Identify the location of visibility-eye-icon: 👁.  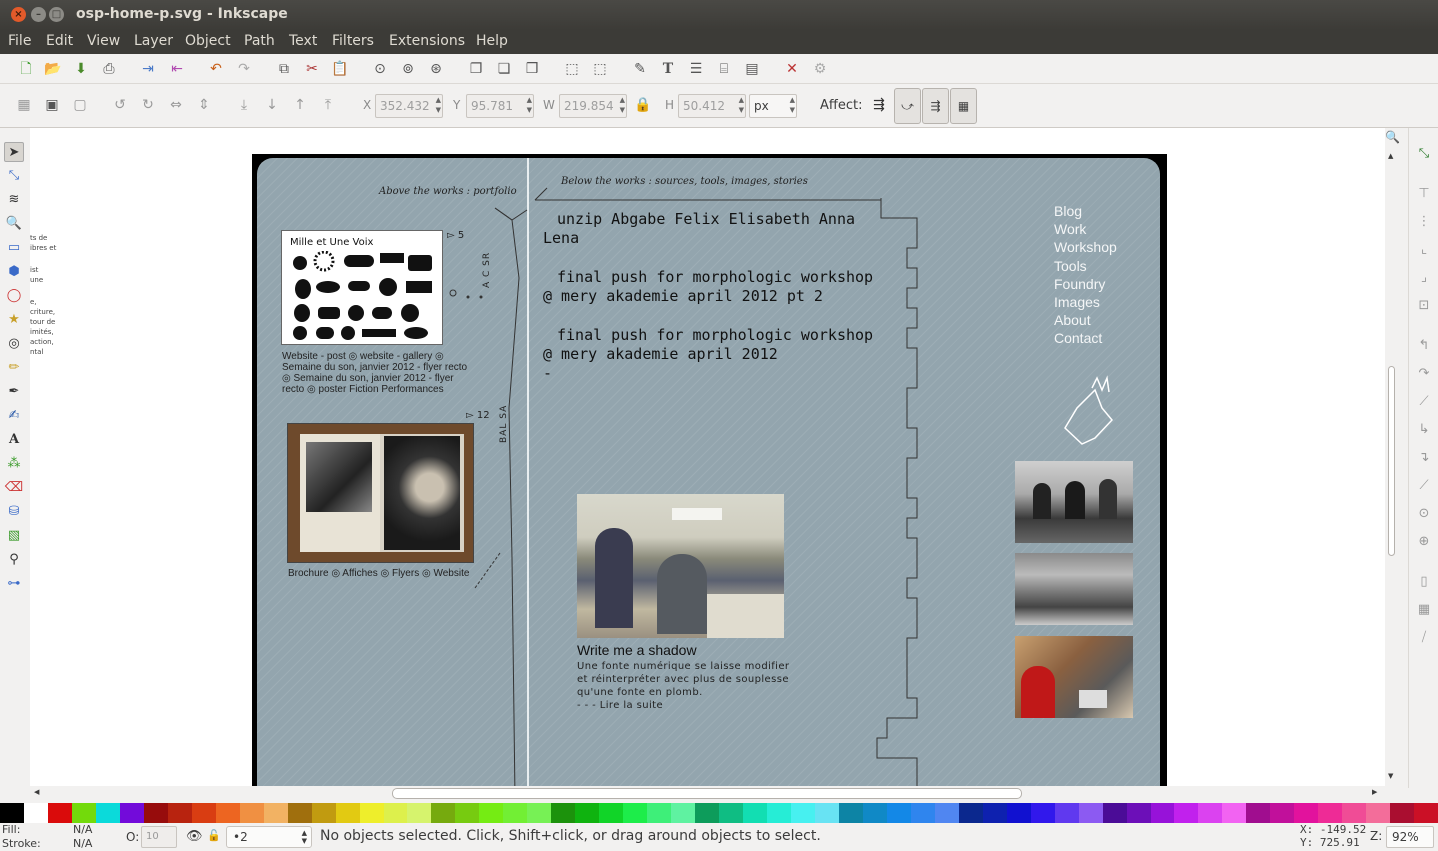
(194, 836).